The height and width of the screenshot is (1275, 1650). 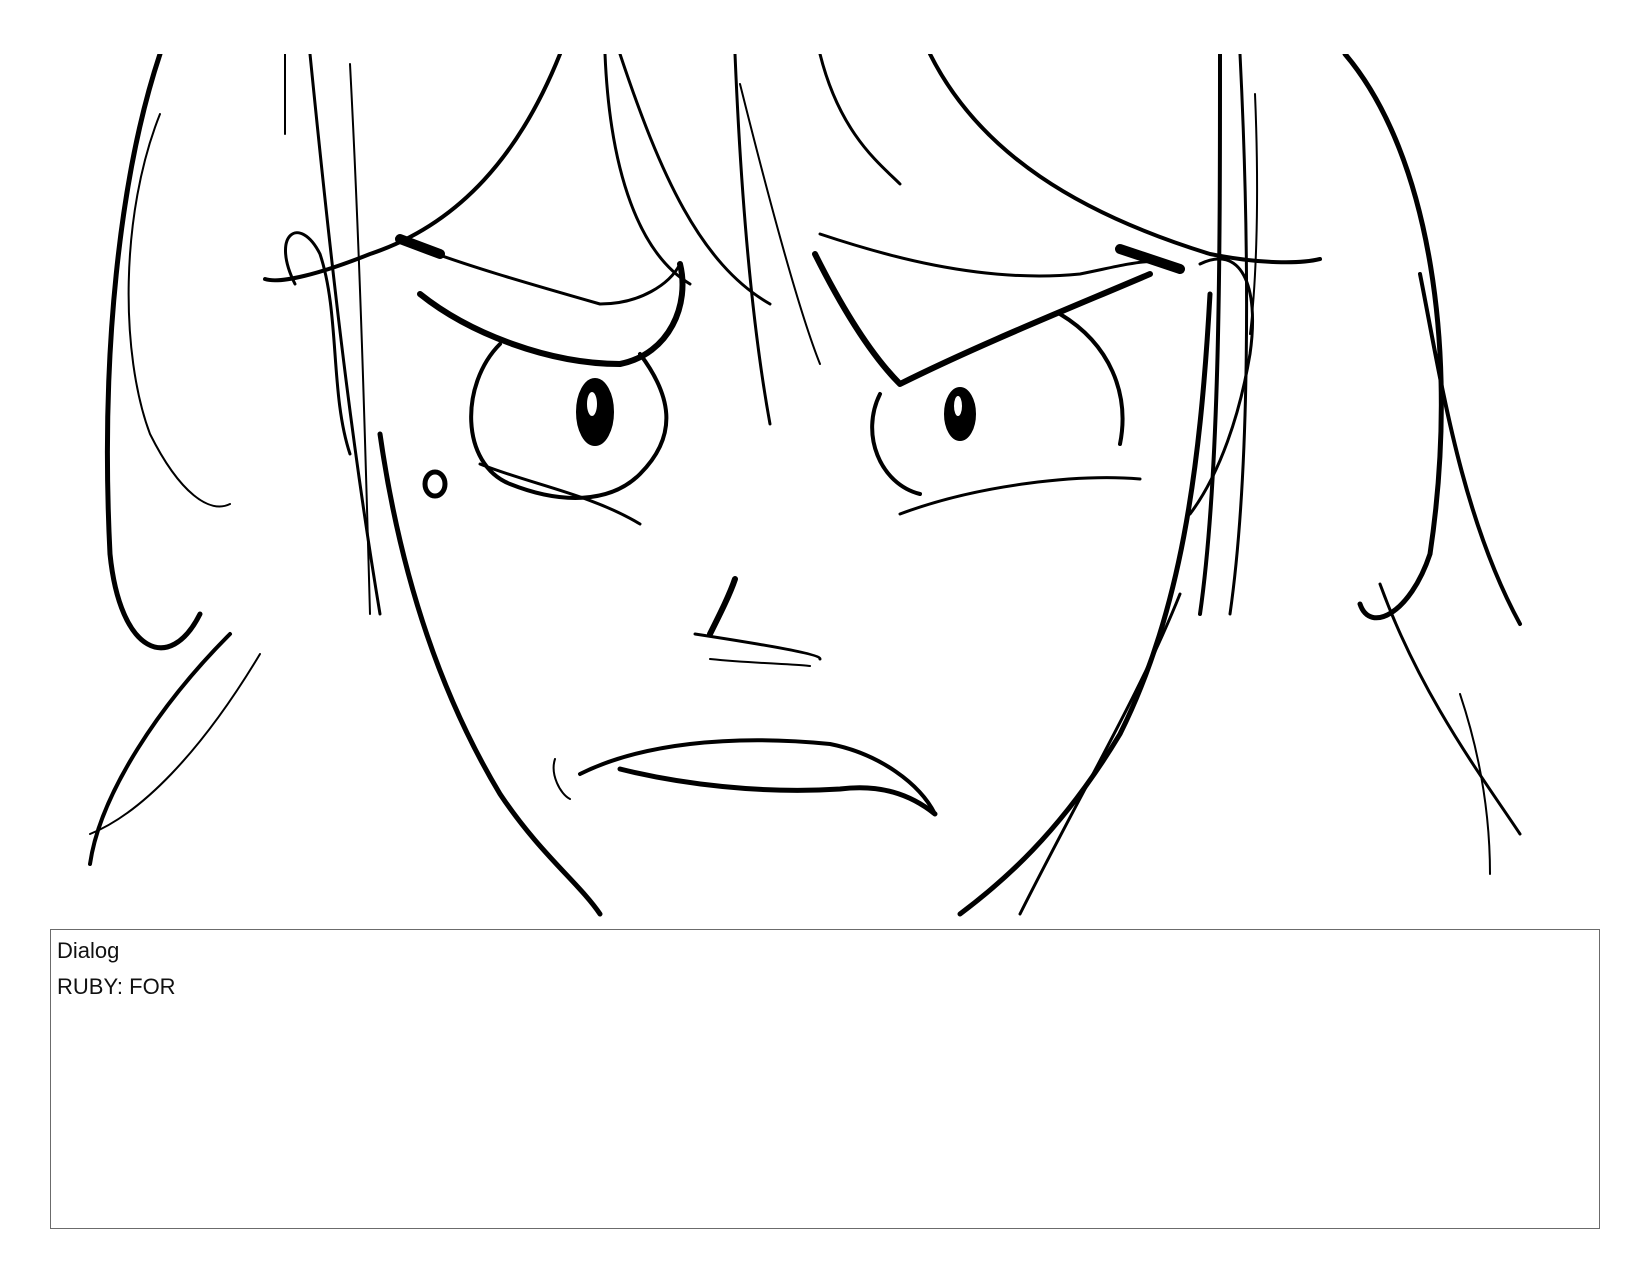 What do you see at coordinates (569, 421) in the screenshot?
I see `left-eye-outline` at bounding box center [569, 421].